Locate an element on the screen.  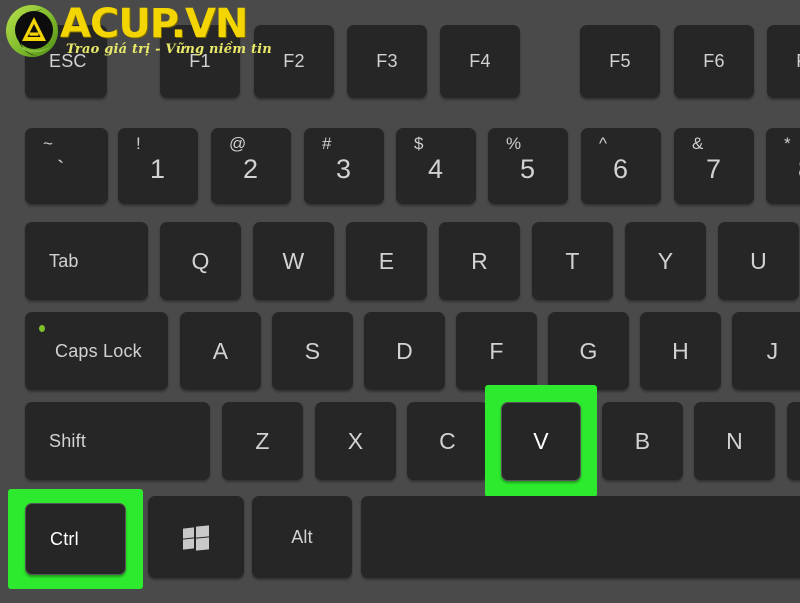
key-a: A is located at coordinates (220, 351).